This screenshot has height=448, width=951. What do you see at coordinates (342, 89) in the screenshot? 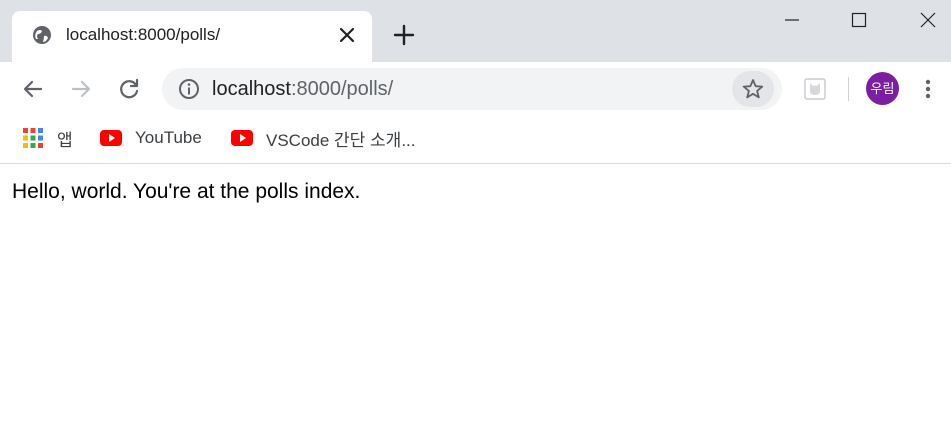
I see `url-path: :8000/polls/` at bounding box center [342, 89].